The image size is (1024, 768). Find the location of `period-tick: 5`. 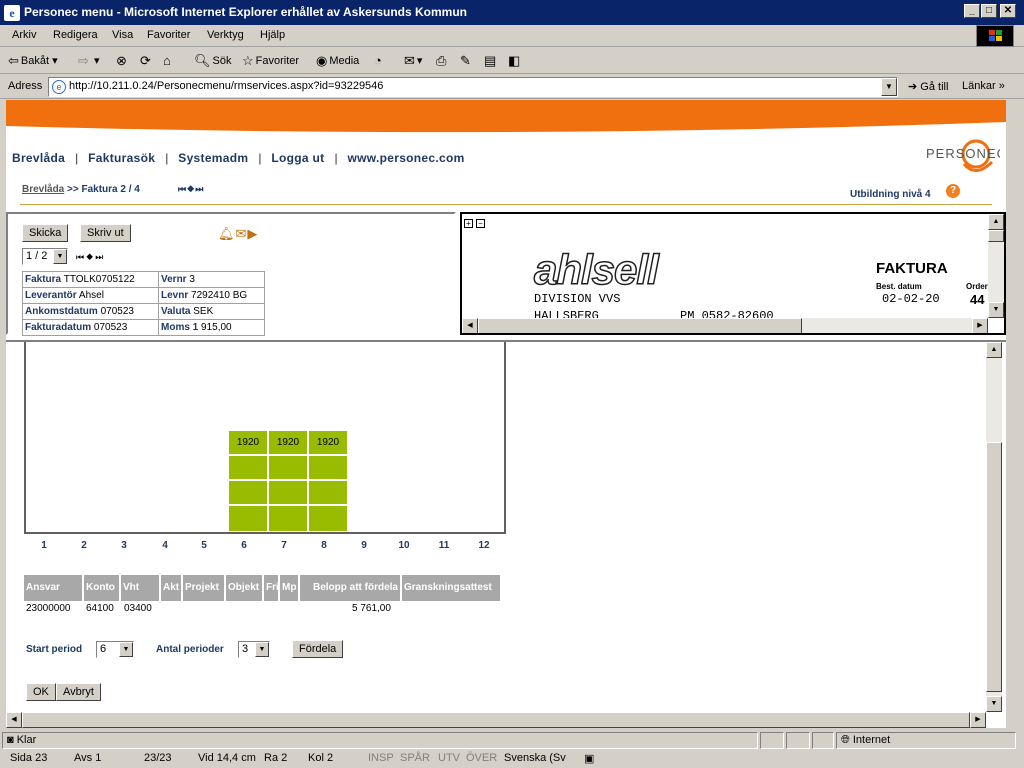

period-tick: 5 is located at coordinates (204, 545).